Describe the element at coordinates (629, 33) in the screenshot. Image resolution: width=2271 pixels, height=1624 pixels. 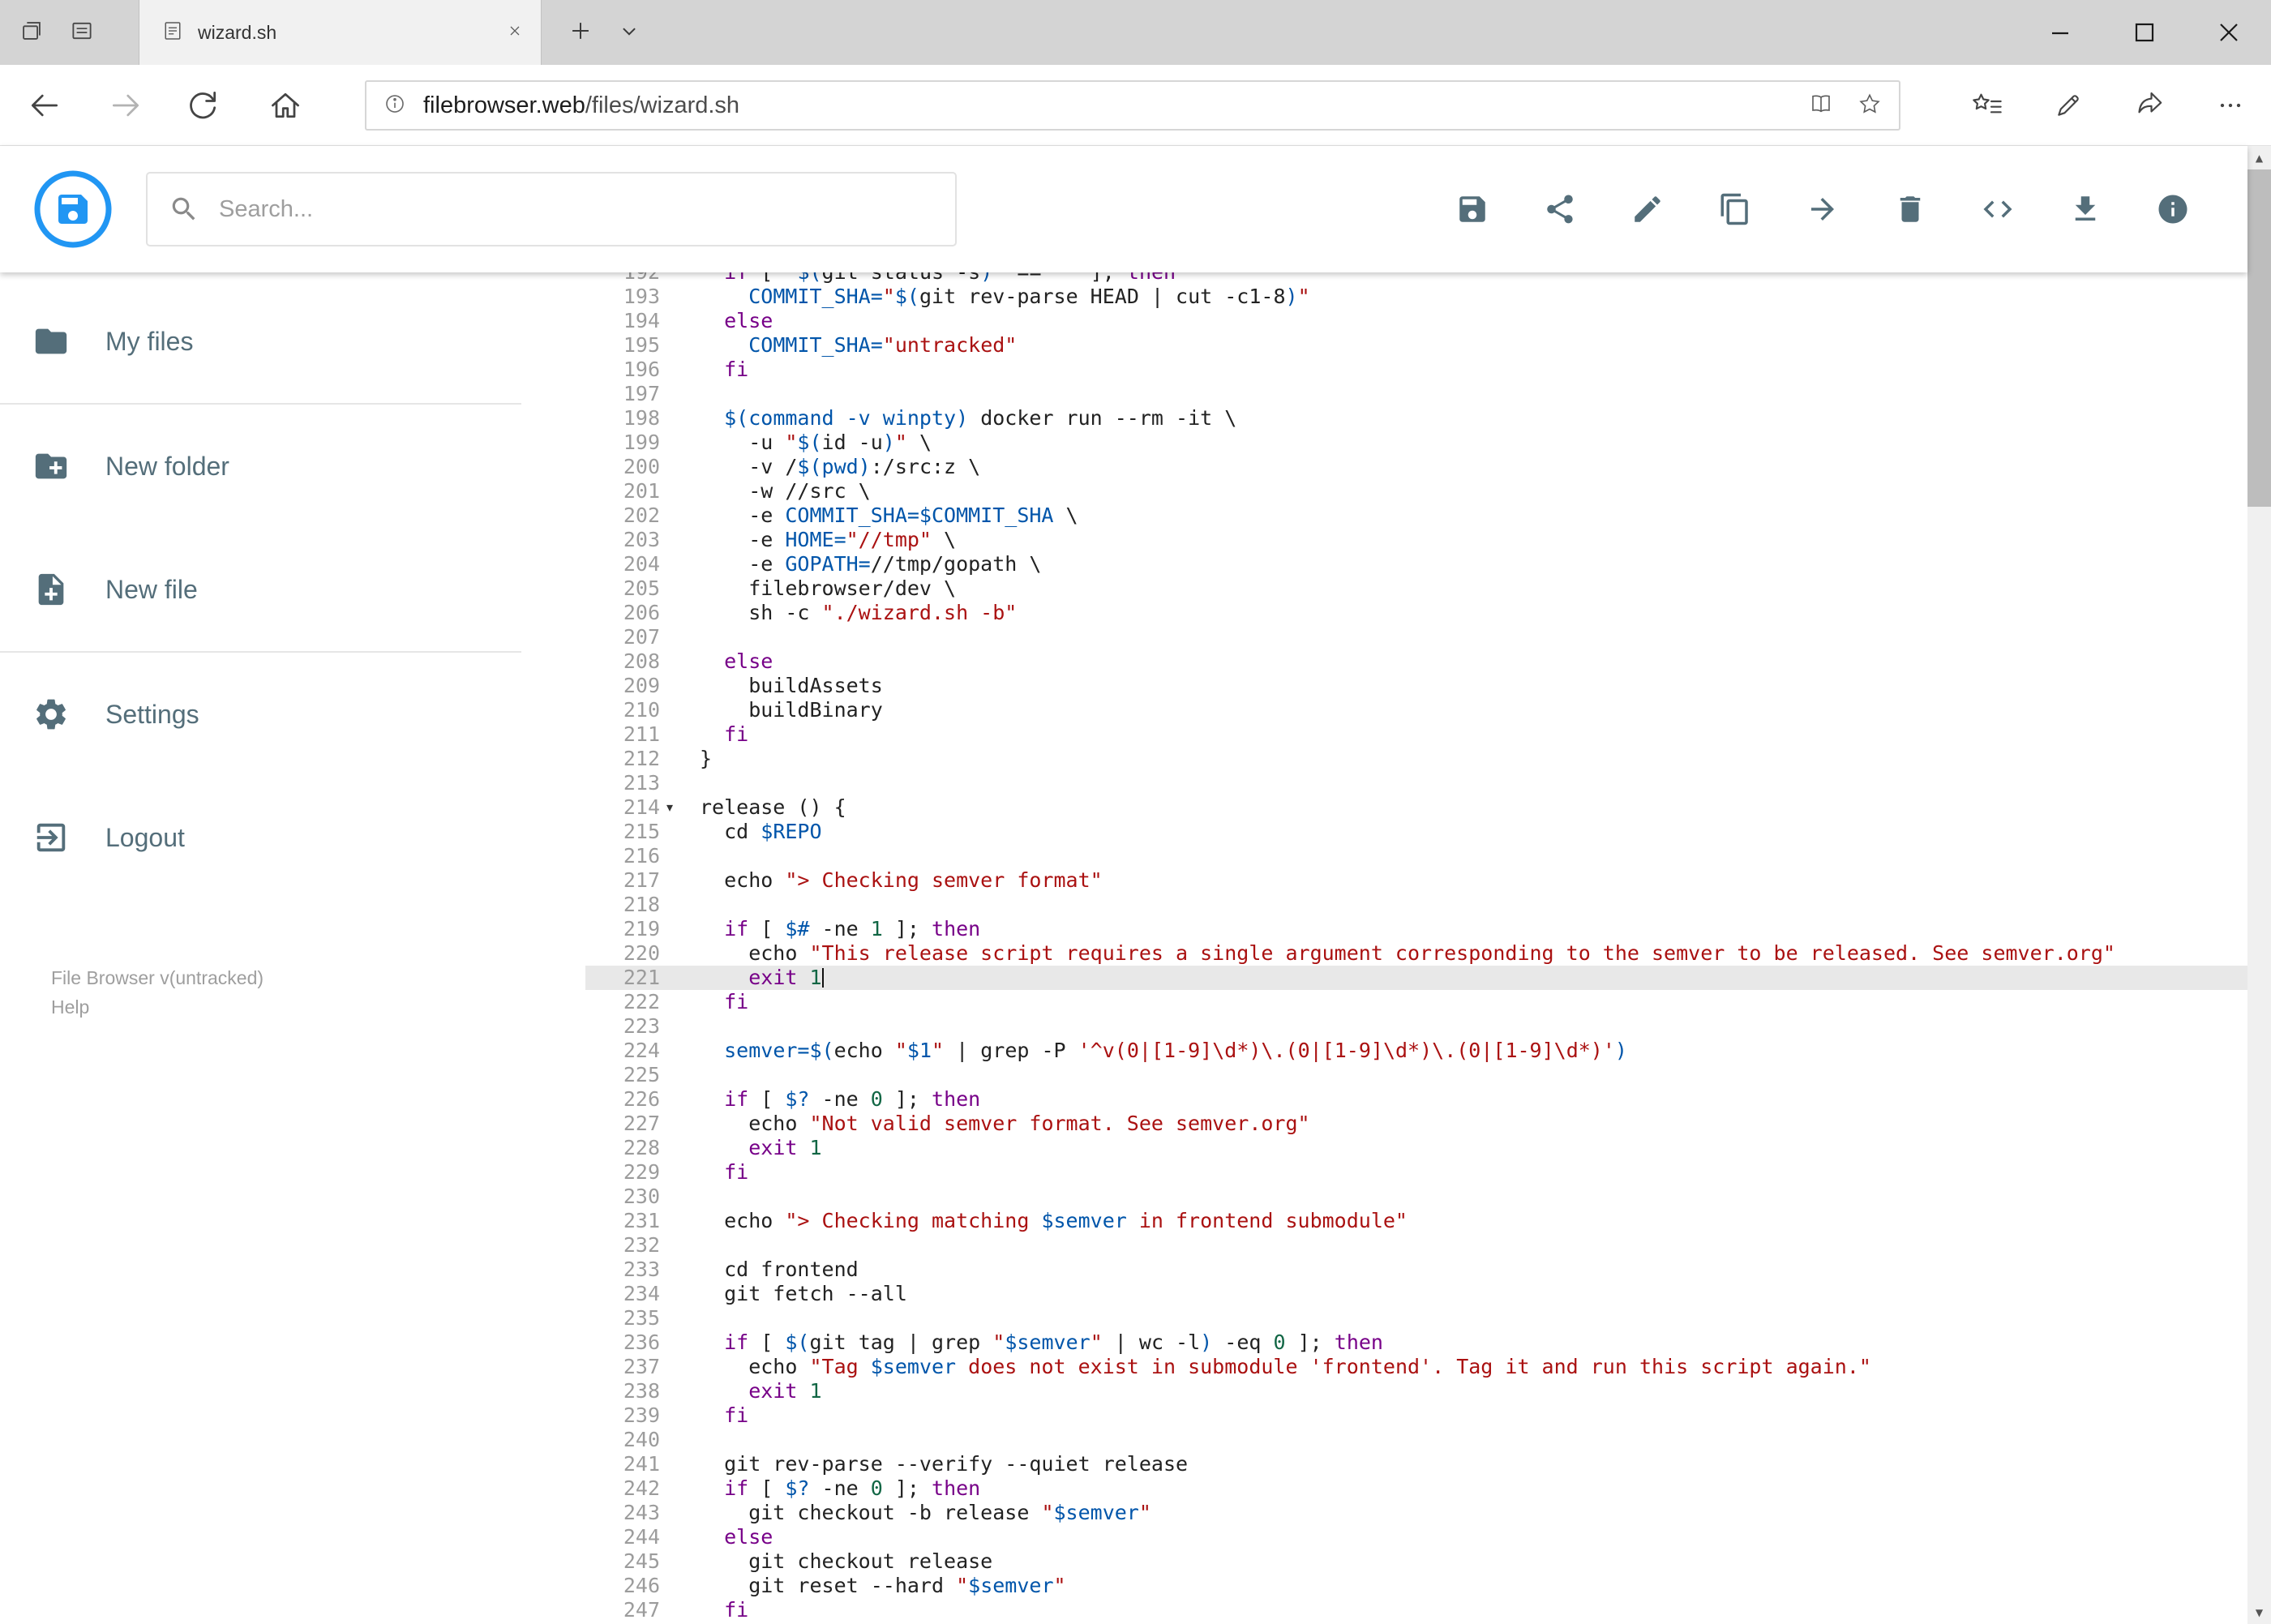
I see `tab-list-button` at that location.